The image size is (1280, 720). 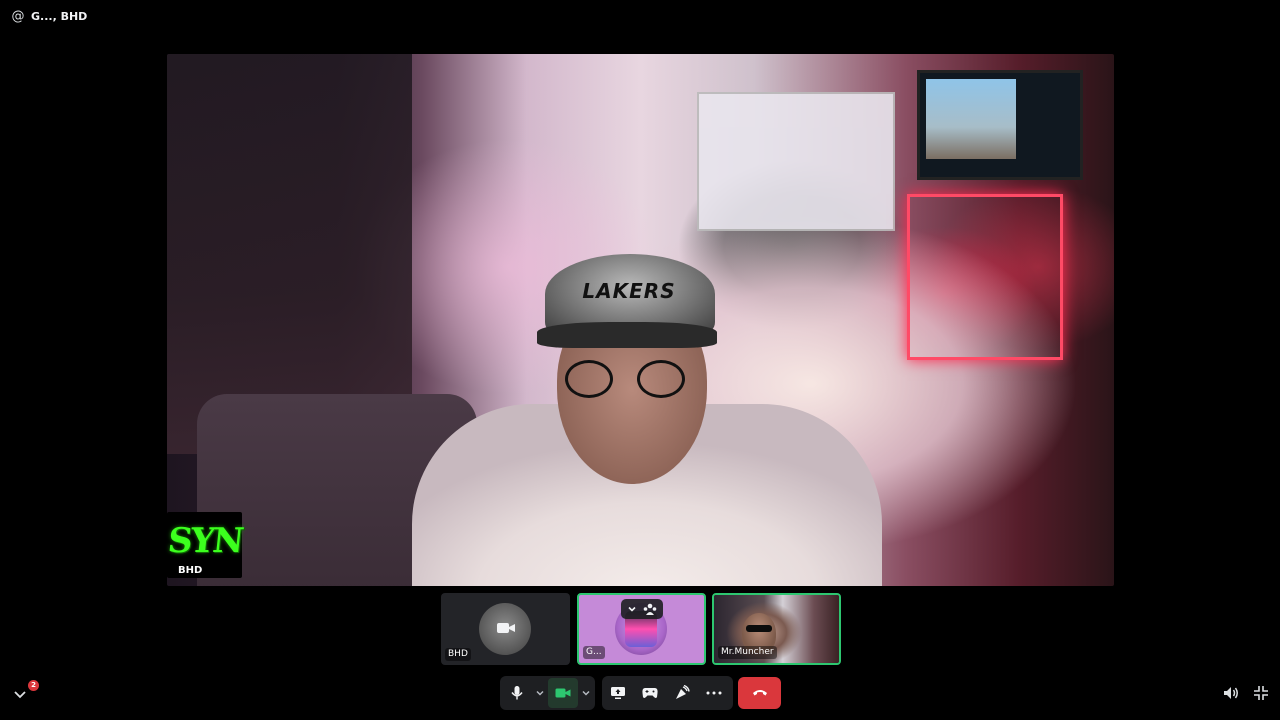 I want to click on video-cap-brim, so click(x=627, y=335).